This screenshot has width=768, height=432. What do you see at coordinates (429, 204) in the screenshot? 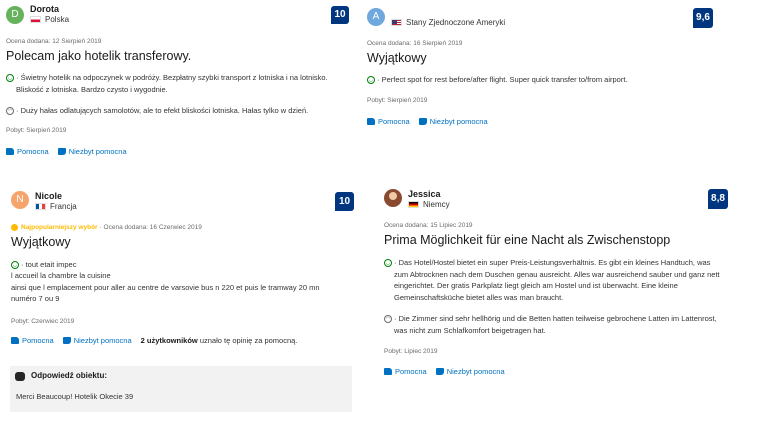
I see `reviewer-country: Niemcy` at bounding box center [429, 204].